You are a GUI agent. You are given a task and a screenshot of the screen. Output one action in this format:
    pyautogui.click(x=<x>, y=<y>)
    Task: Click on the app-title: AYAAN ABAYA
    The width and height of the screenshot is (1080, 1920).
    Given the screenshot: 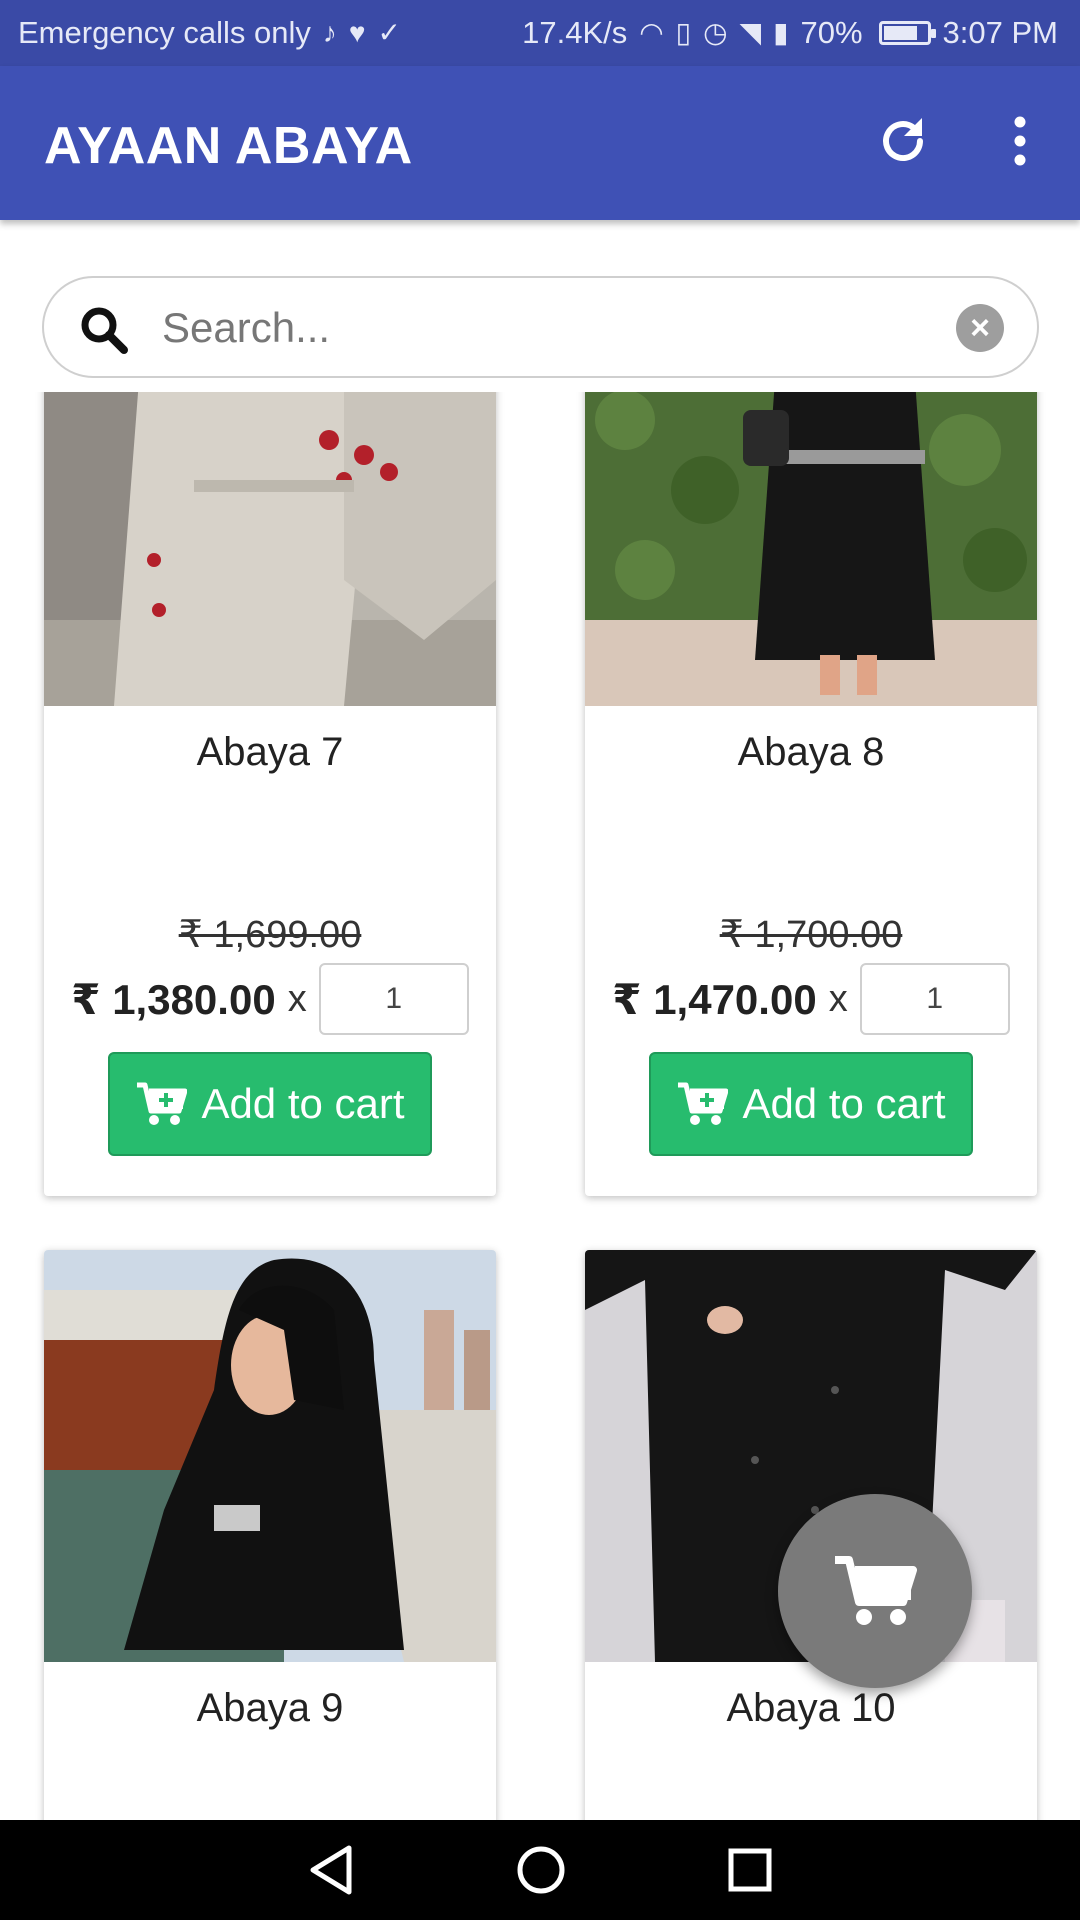 What is the action you would take?
    pyautogui.click(x=228, y=146)
    